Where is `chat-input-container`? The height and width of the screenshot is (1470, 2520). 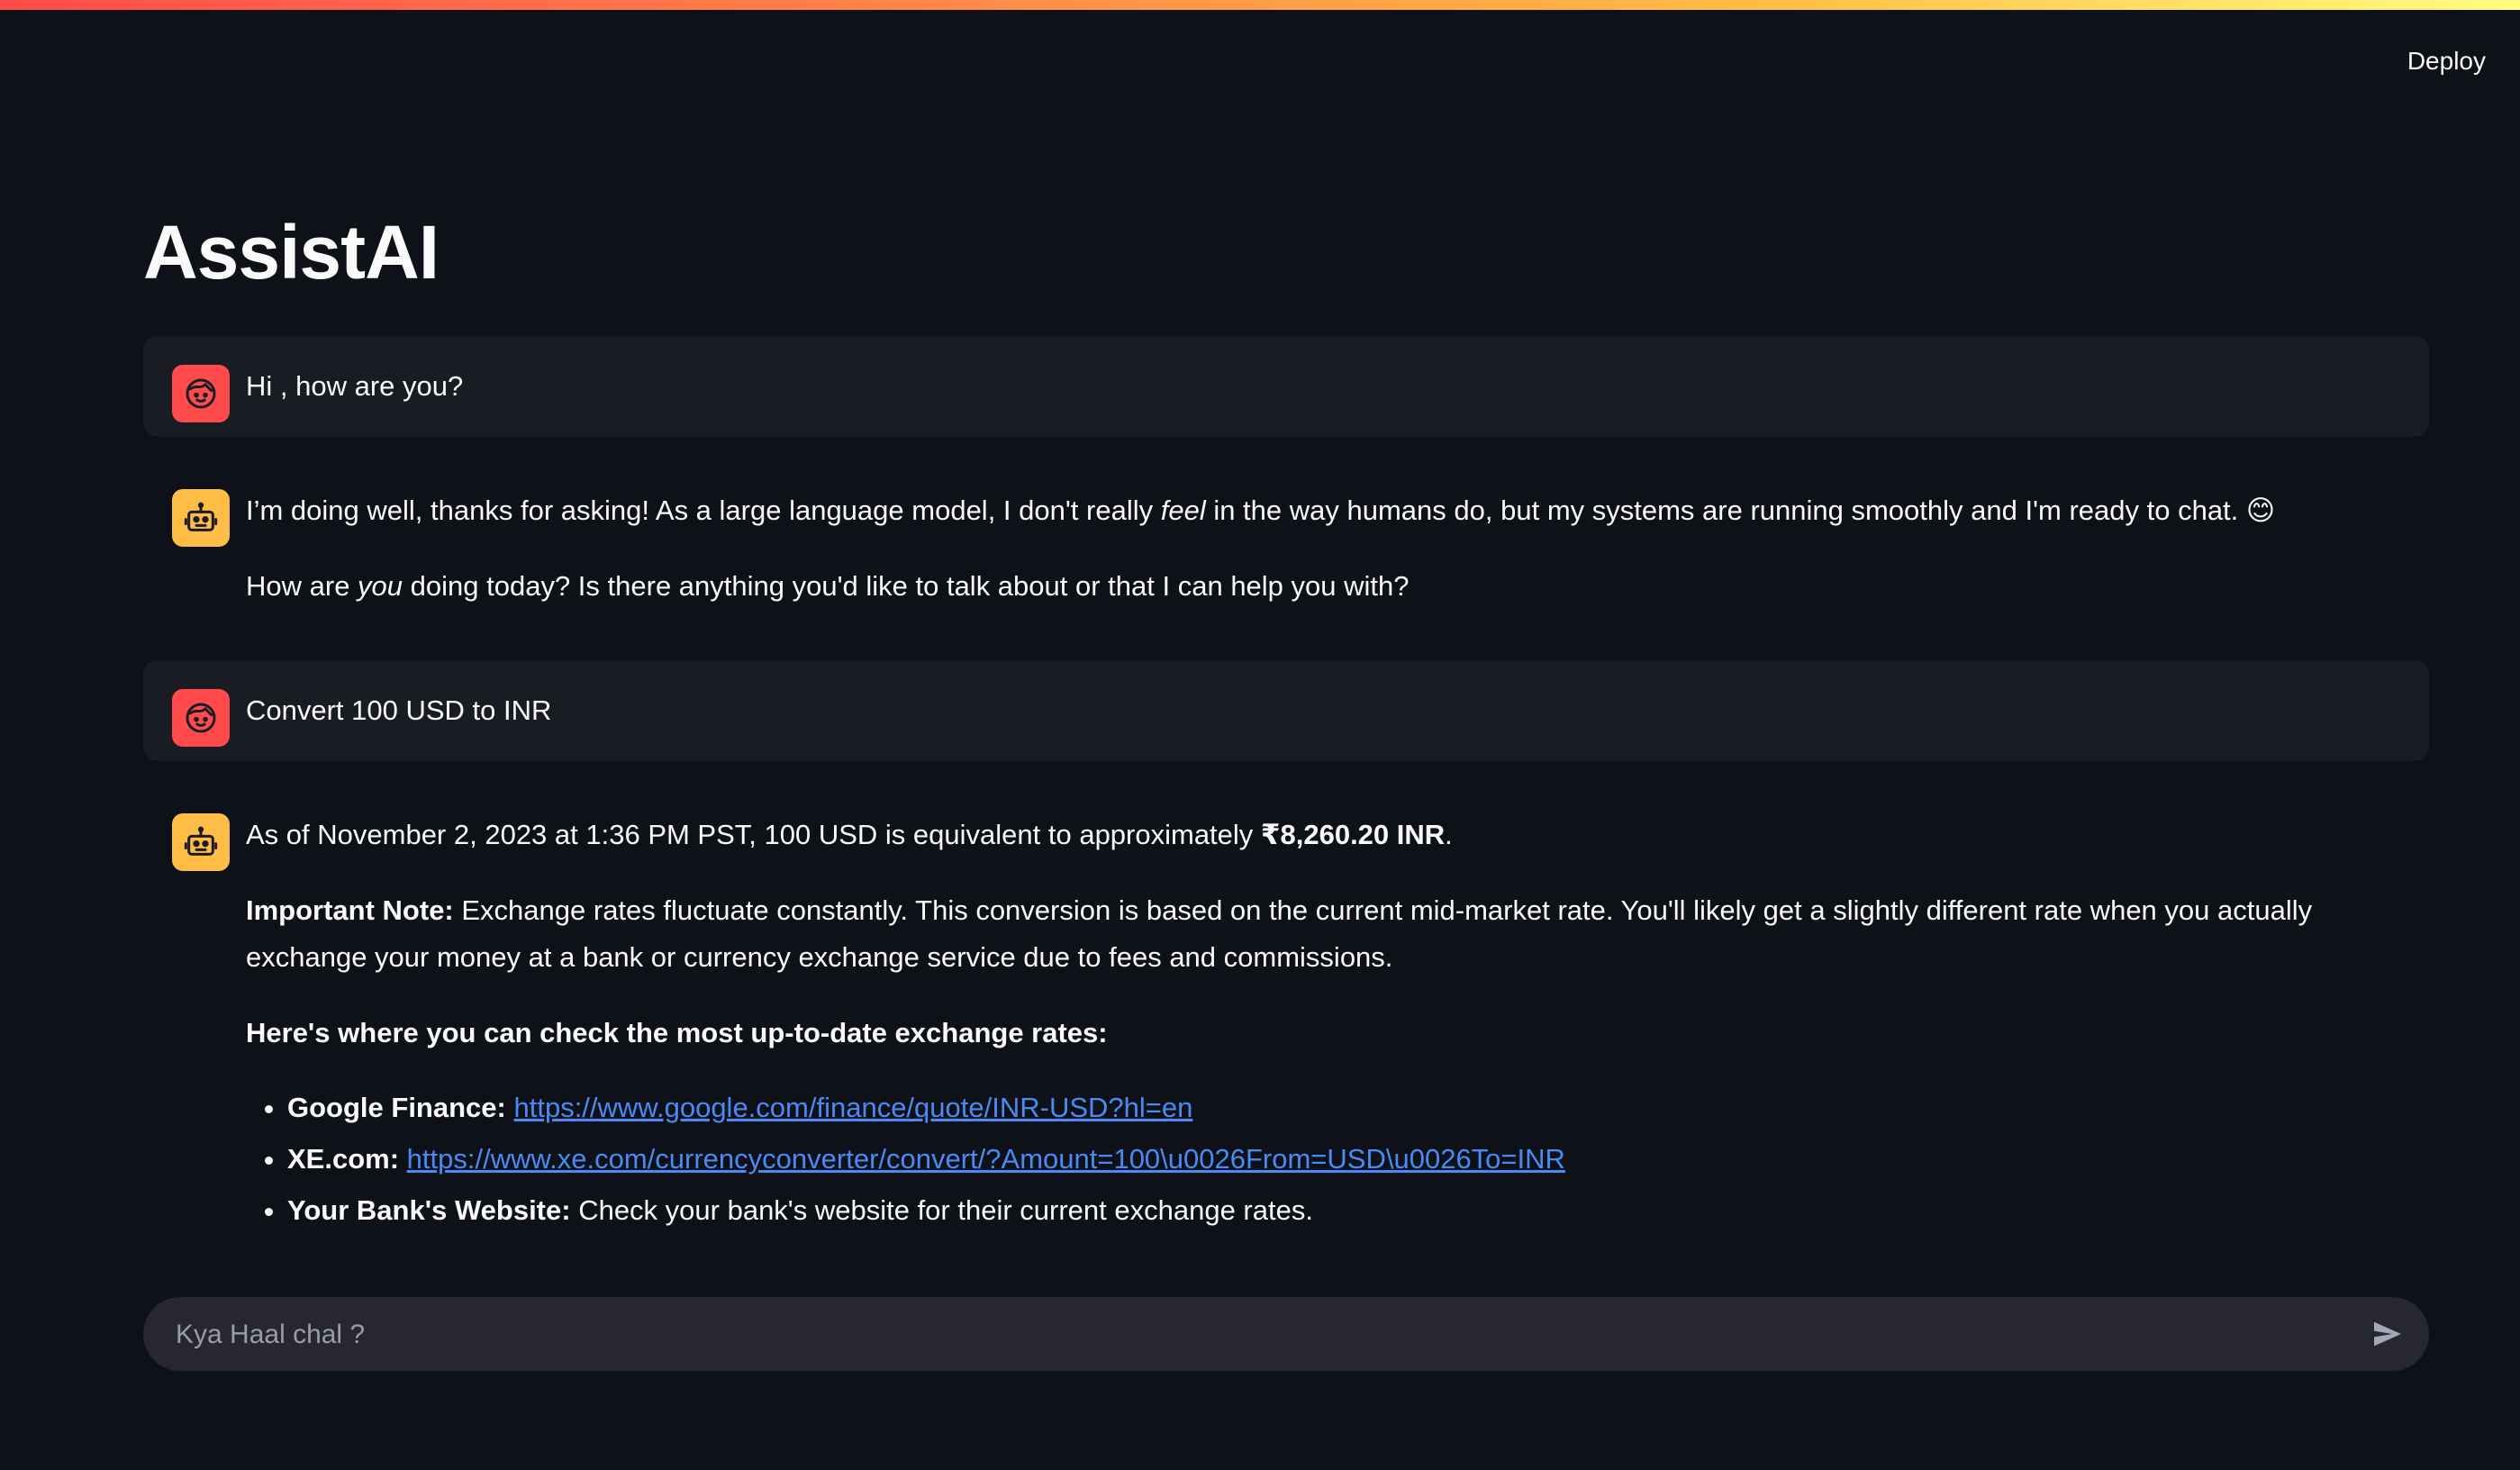 chat-input-container is located at coordinates (1286, 1335).